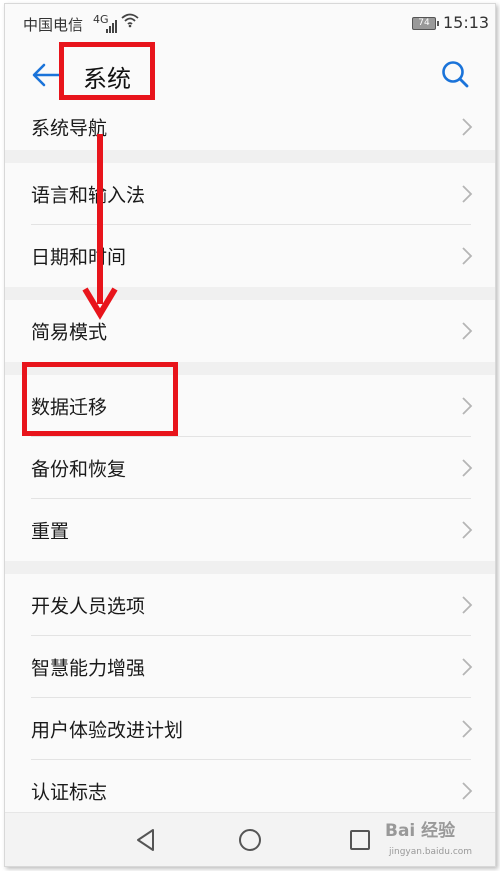 The image size is (500, 871). Describe the element at coordinates (88, 195) in the screenshot. I see `settings-item-label: 语言和输入法` at that location.